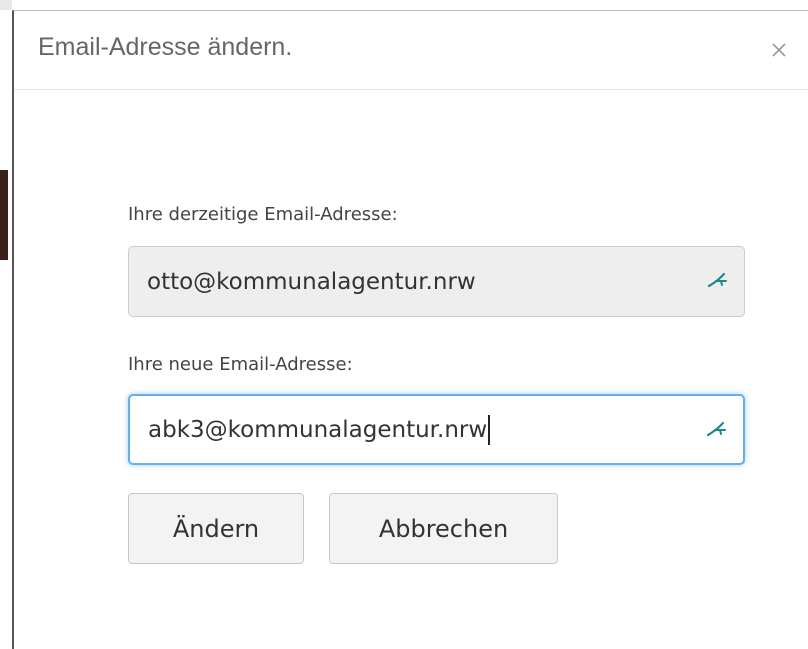 This screenshot has height=649, width=808. Describe the element at coordinates (240, 364) in the screenshot. I see `new-email-label: Ihre neue Email-Adresse:` at that location.